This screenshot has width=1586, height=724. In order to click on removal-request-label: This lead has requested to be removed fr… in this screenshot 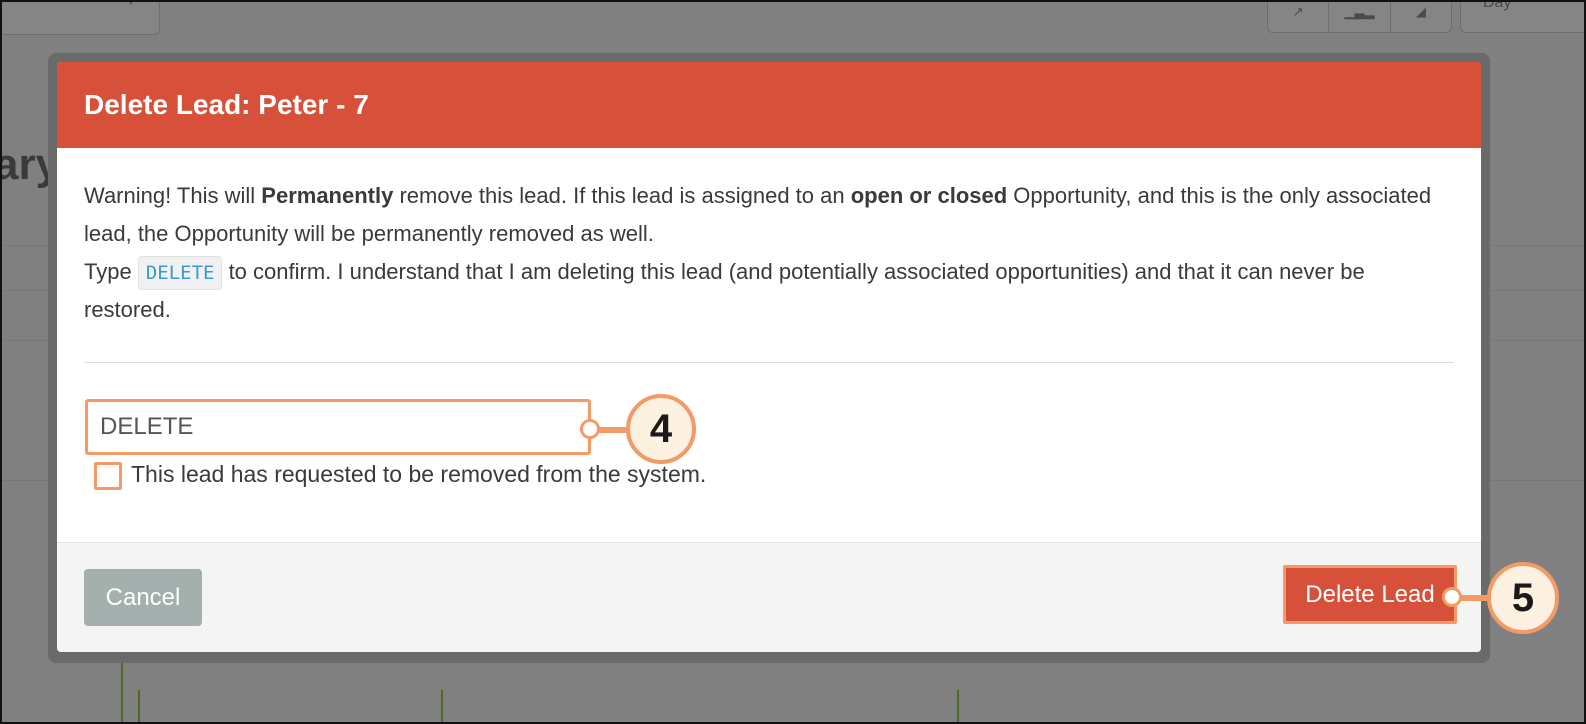, I will do `click(419, 474)`.